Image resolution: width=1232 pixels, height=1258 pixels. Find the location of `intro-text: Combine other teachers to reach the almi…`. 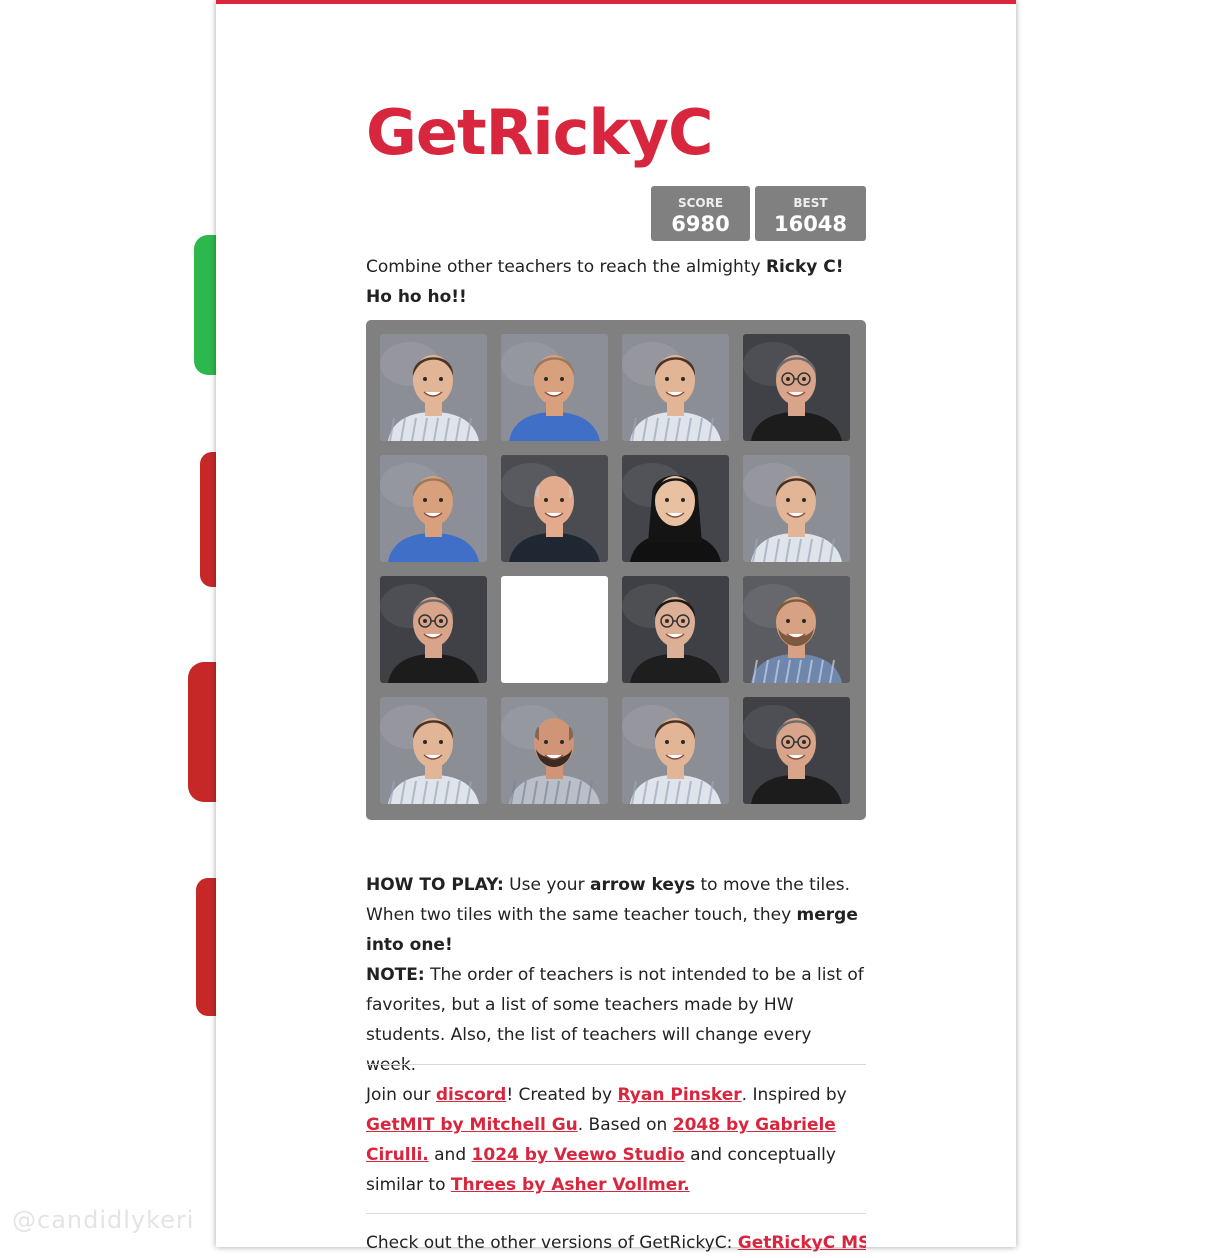

intro-text: Combine other teachers to reach the almi… is located at coordinates (566, 267).